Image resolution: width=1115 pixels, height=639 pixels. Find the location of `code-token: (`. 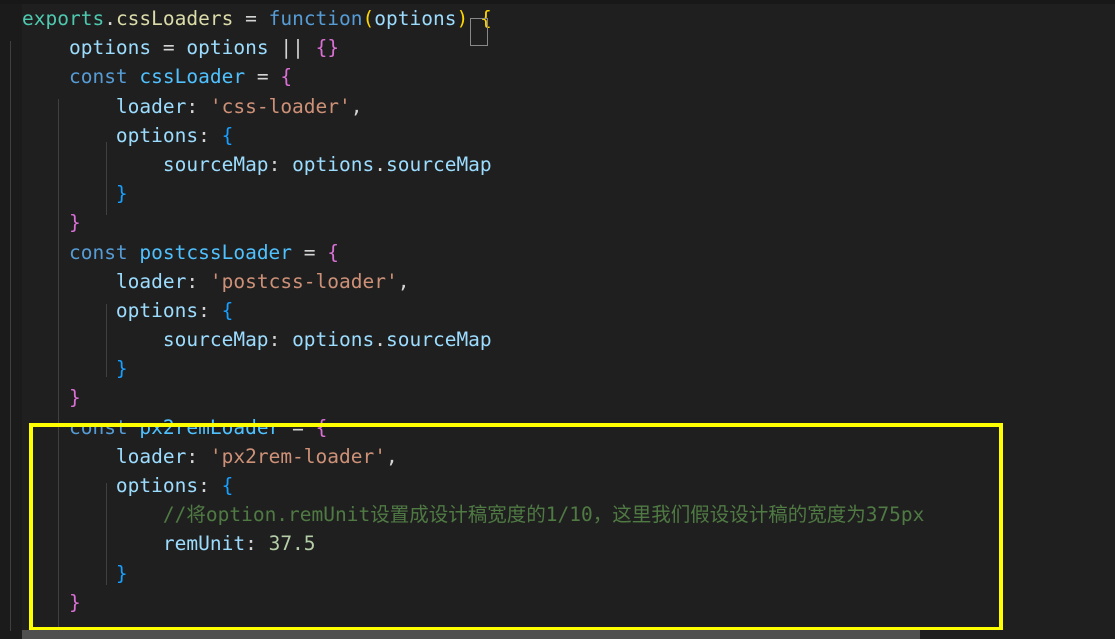

code-token: ( is located at coordinates (368, 18).